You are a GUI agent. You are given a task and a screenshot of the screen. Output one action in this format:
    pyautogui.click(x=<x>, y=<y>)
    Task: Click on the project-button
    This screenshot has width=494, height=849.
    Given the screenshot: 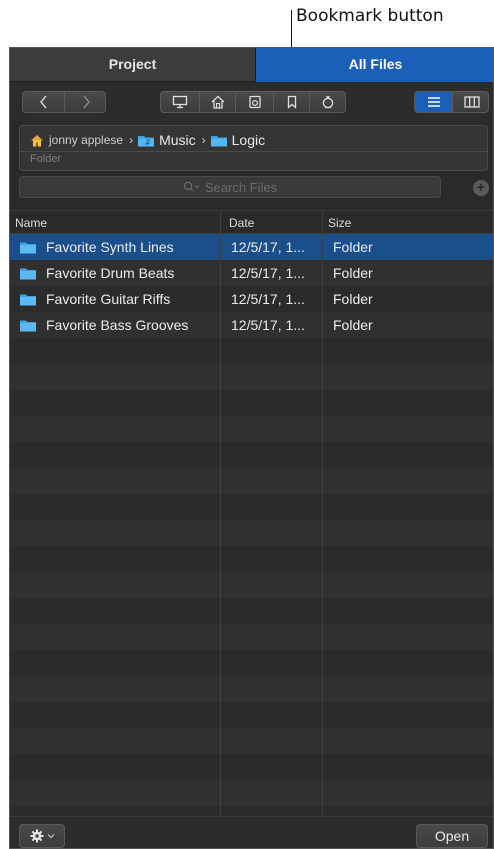 What is the action you would take?
    pyautogui.click(x=254, y=102)
    